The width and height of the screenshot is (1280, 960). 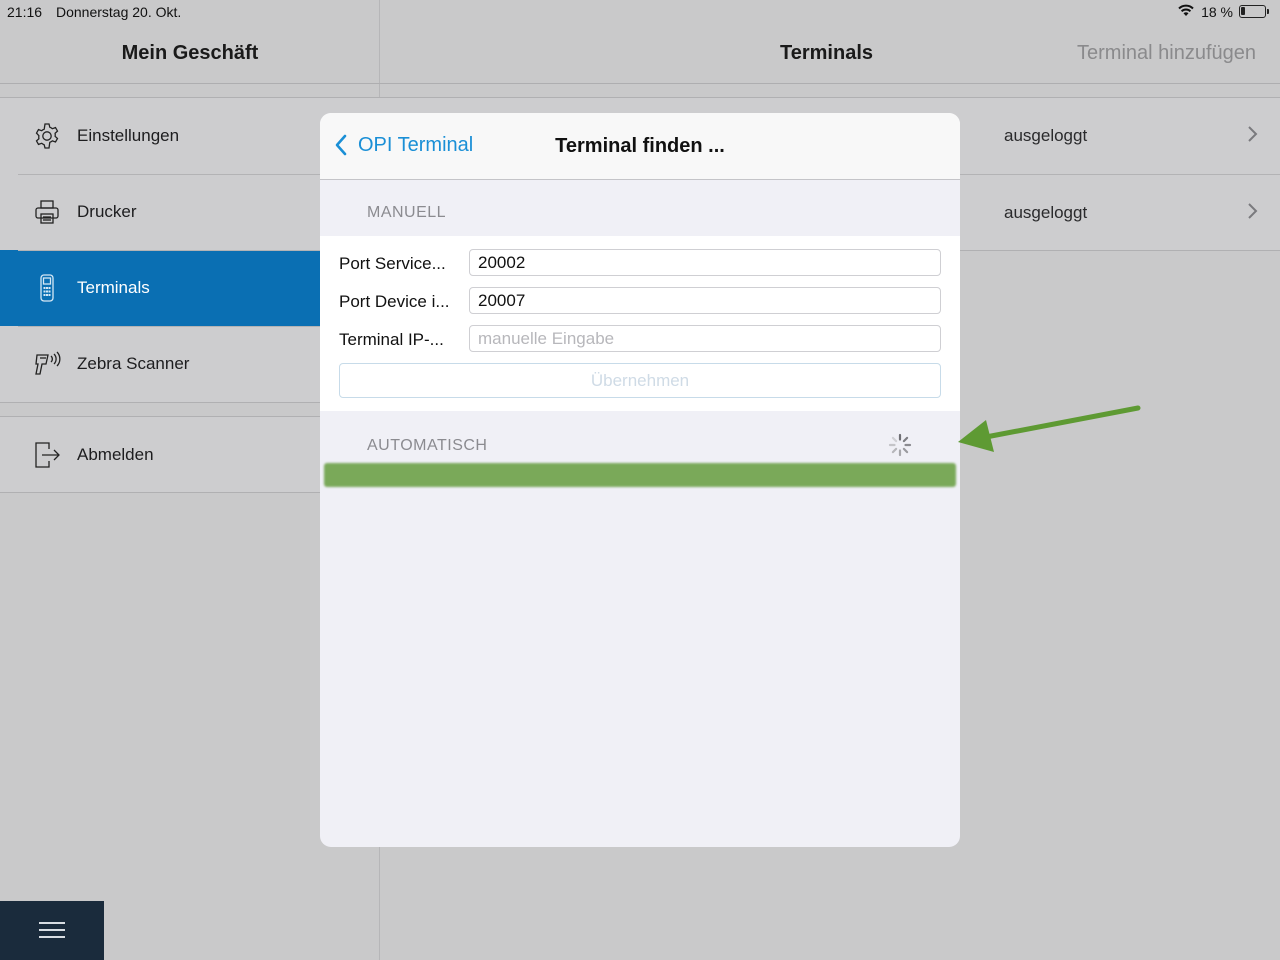 I want to click on header-divider, so click(x=830, y=83).